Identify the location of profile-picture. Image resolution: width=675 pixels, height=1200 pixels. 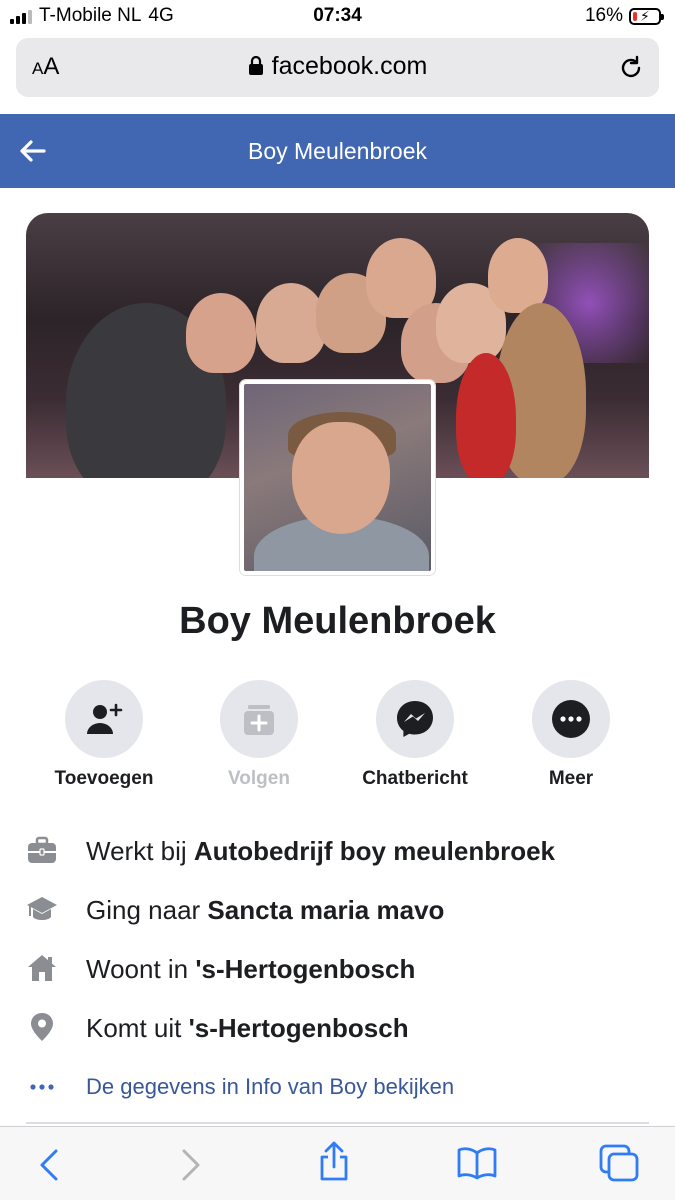
(337, 477).